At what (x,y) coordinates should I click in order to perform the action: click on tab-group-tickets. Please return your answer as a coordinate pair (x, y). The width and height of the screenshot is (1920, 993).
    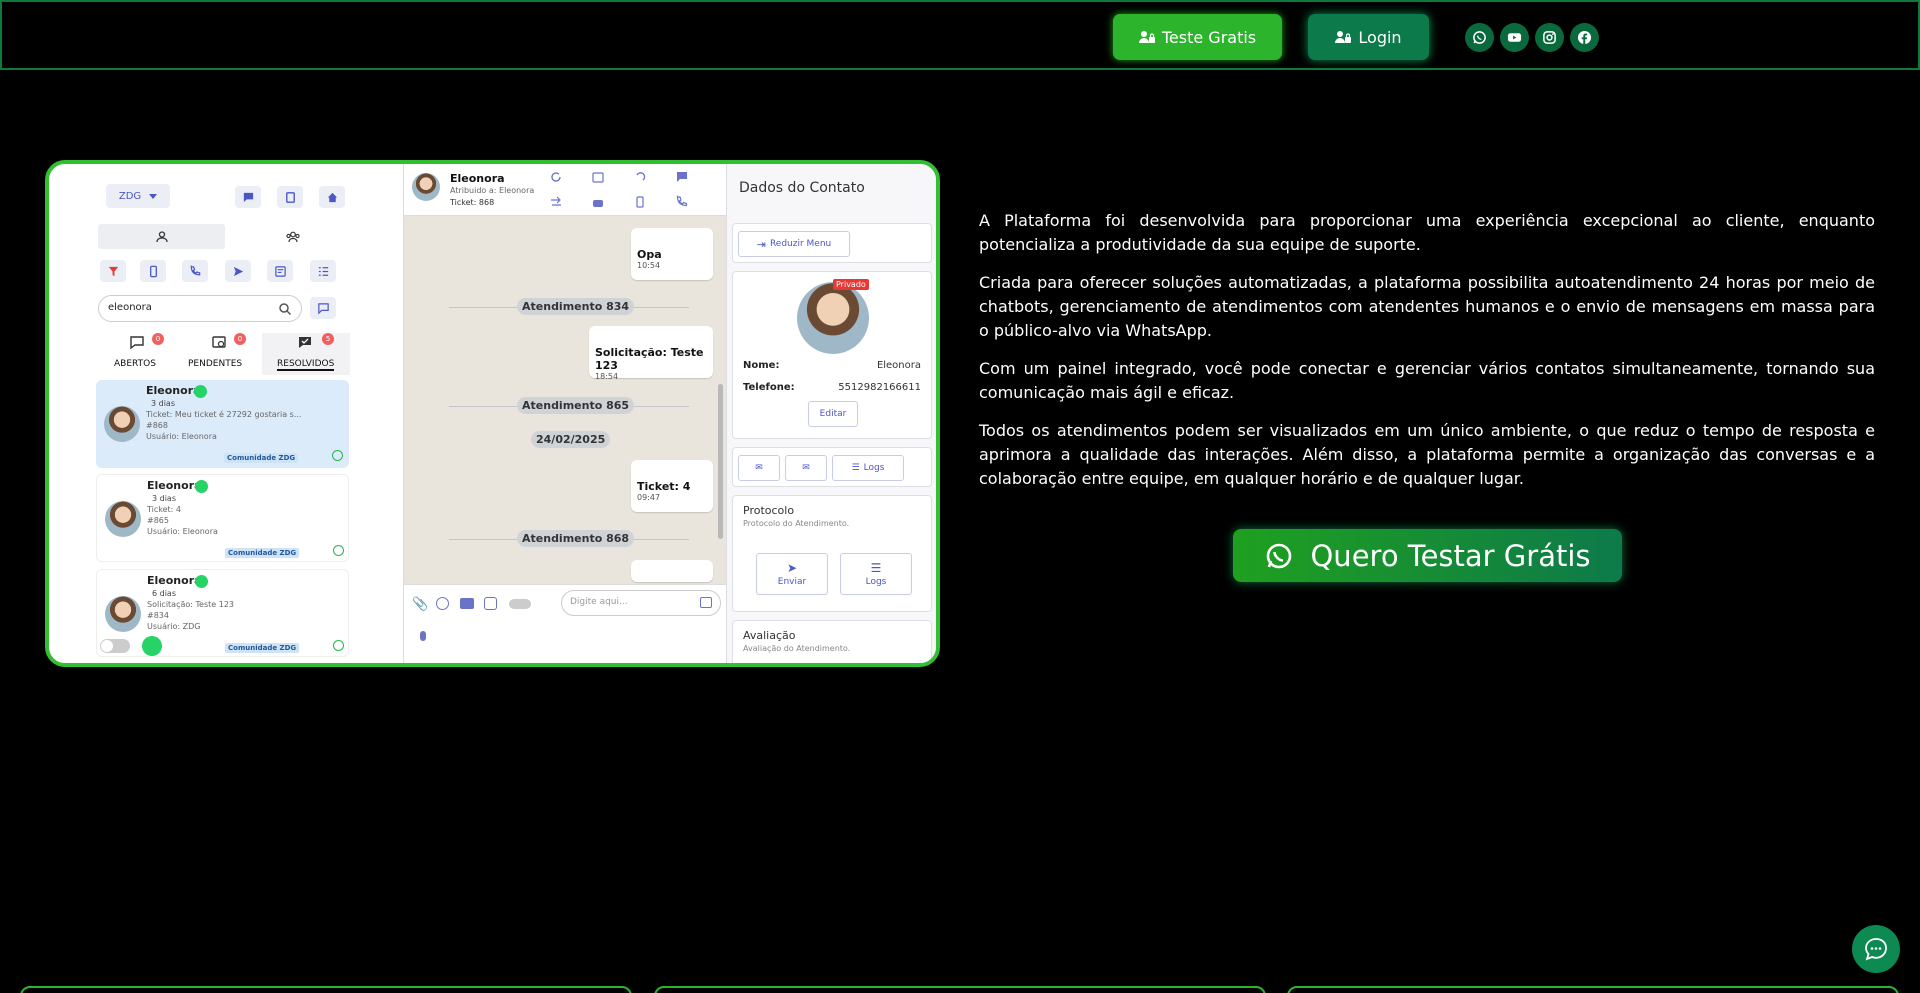
    Looking at the image, I should click on (292, 236).